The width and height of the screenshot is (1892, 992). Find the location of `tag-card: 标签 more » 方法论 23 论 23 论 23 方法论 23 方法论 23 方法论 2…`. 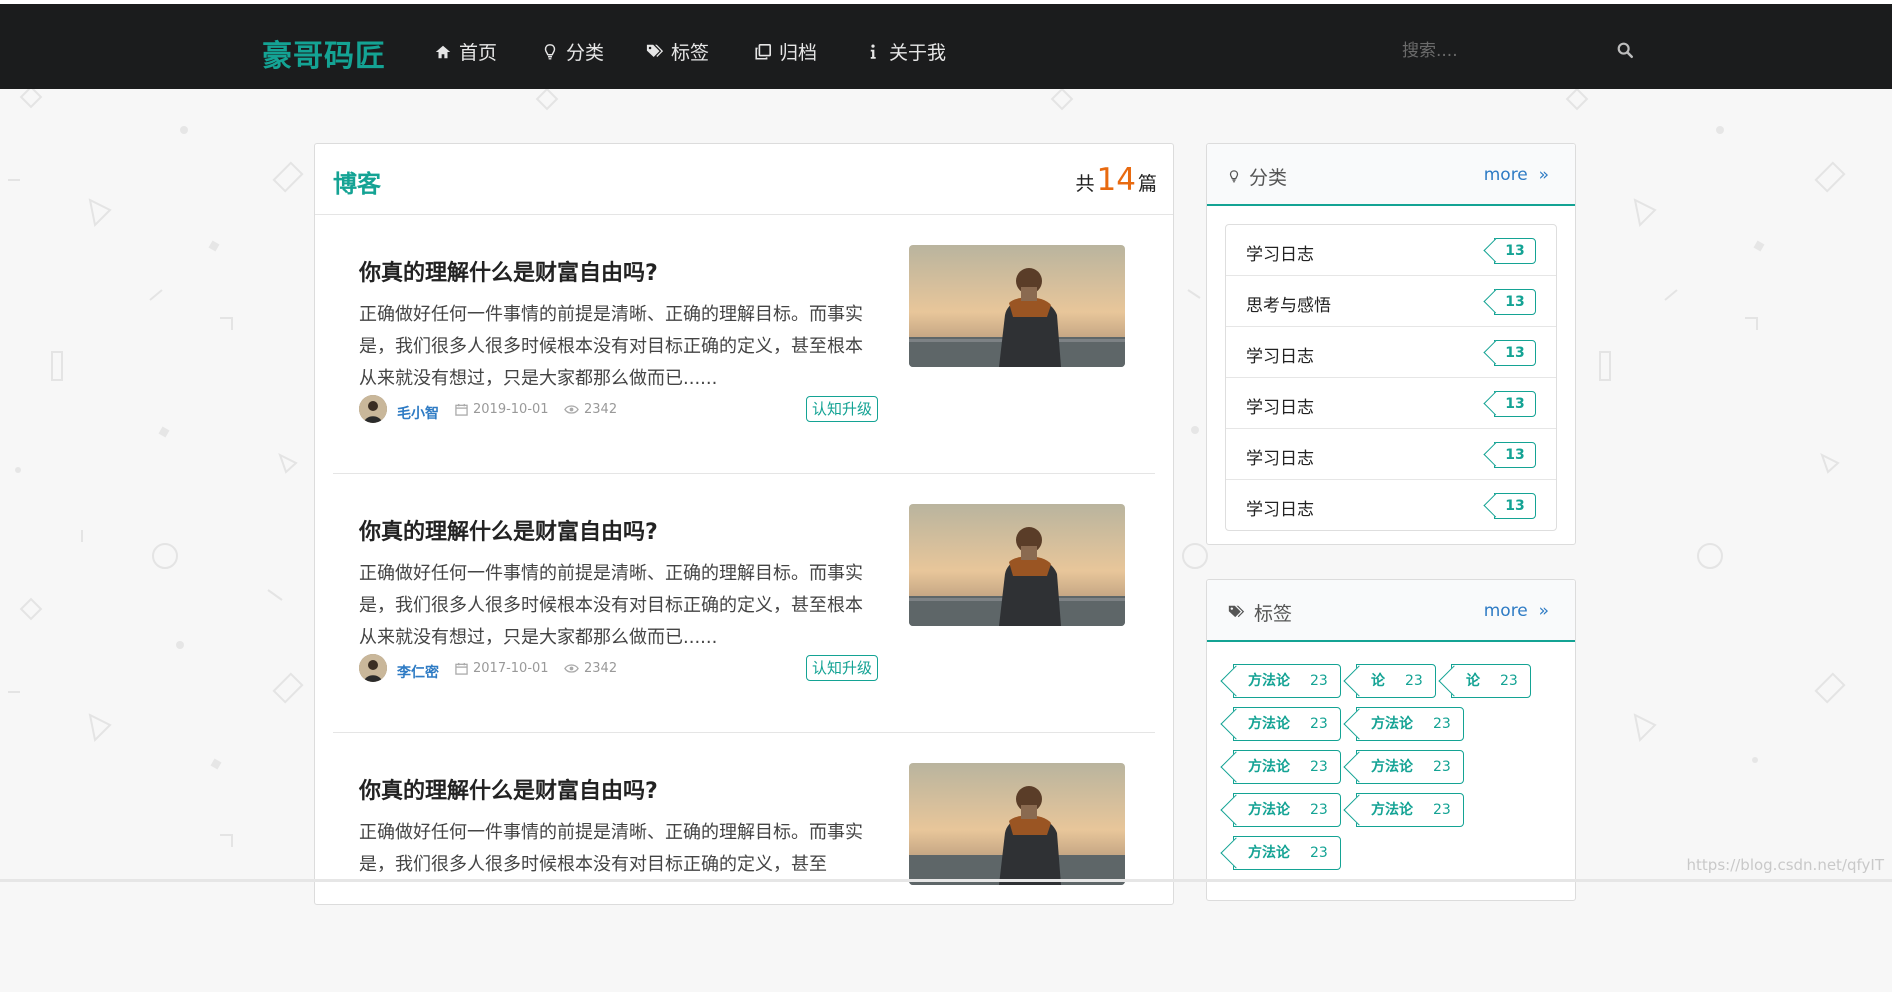

tag-card: 标签 more » 方法论 23 论 23 论 23 方法论 23 方法论 23 方法论 2… is located at coordinates (1391, 740).